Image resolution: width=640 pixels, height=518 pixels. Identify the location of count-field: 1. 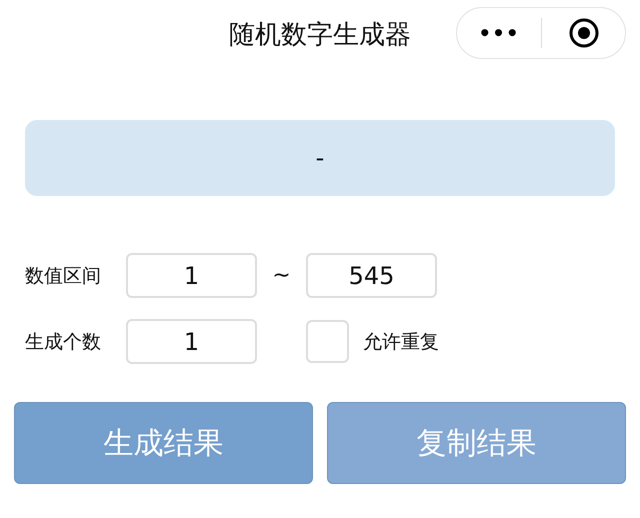
(191, 341).